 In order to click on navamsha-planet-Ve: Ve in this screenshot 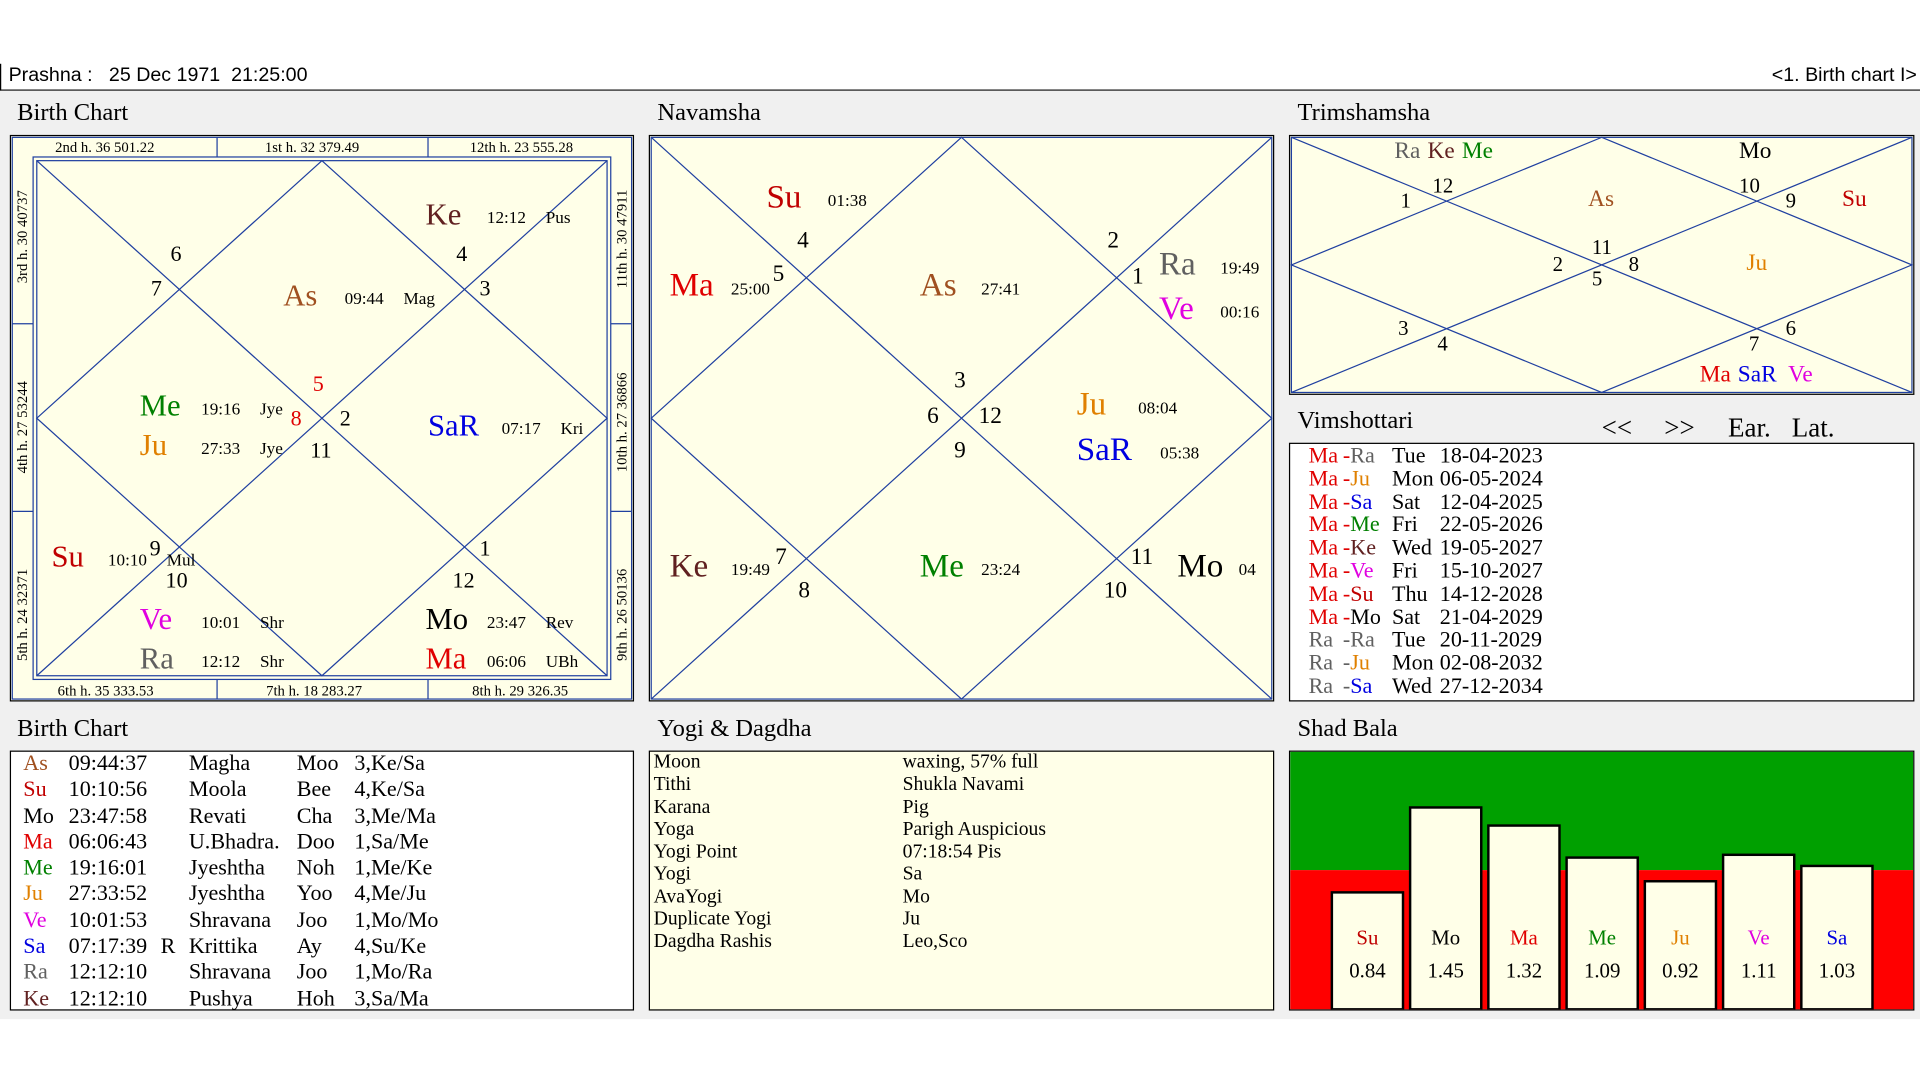, I will do `click(1176, 308)`.